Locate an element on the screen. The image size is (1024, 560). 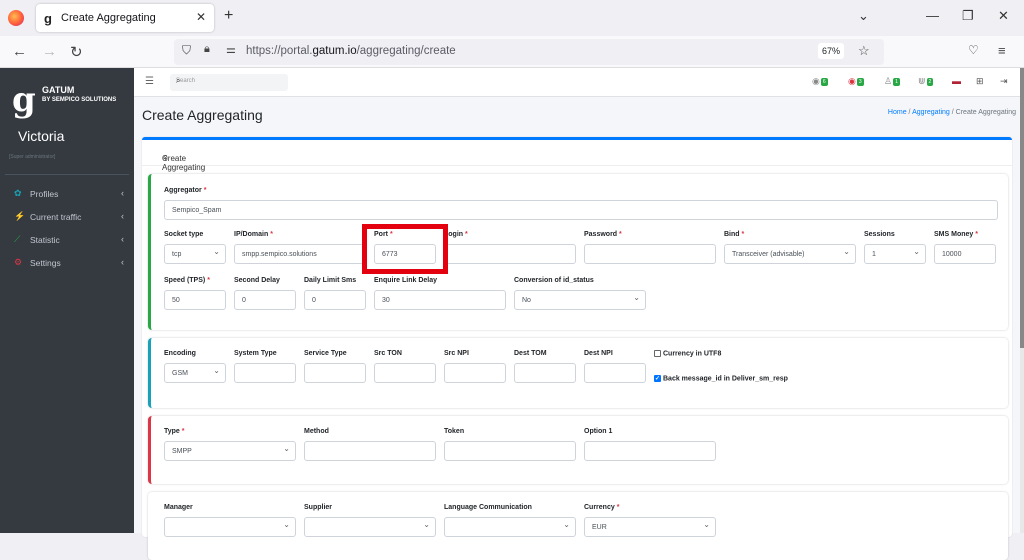
token-input is located at coordinates (510, 451).